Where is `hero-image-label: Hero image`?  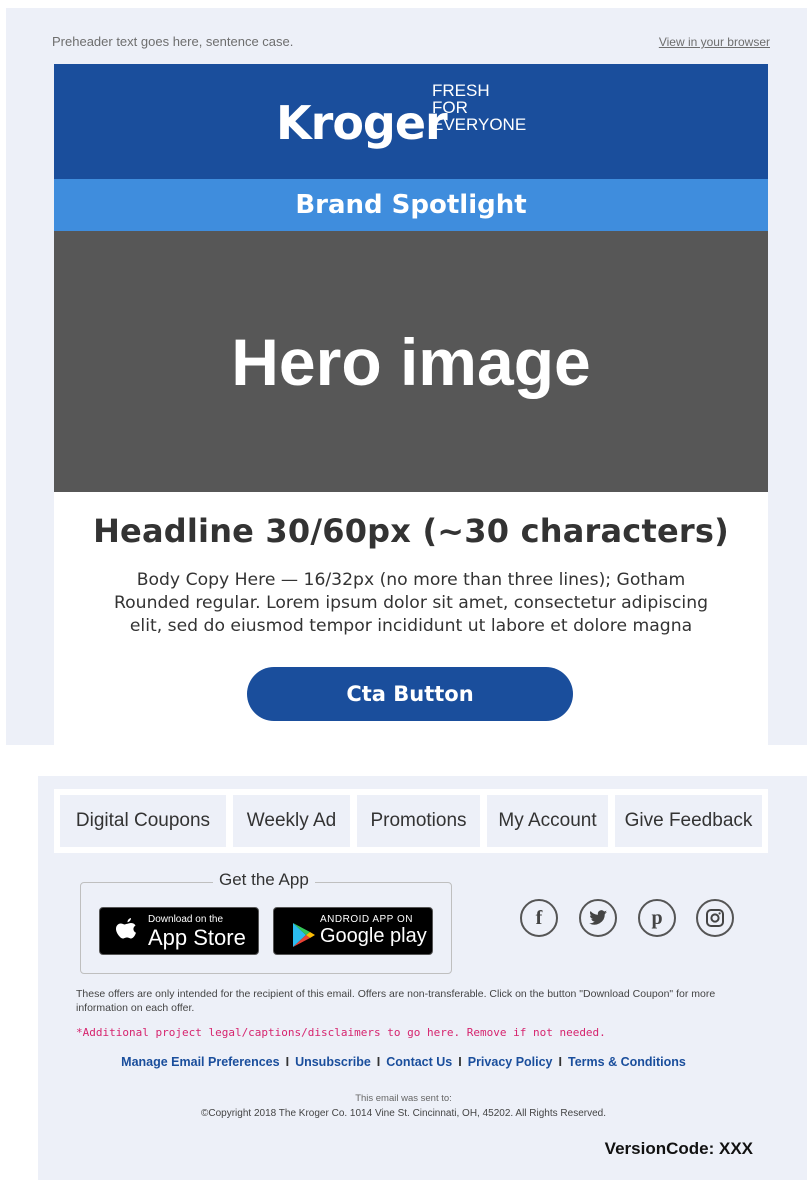 hero-image-label: Hero image is located at coordinates (411, 361).